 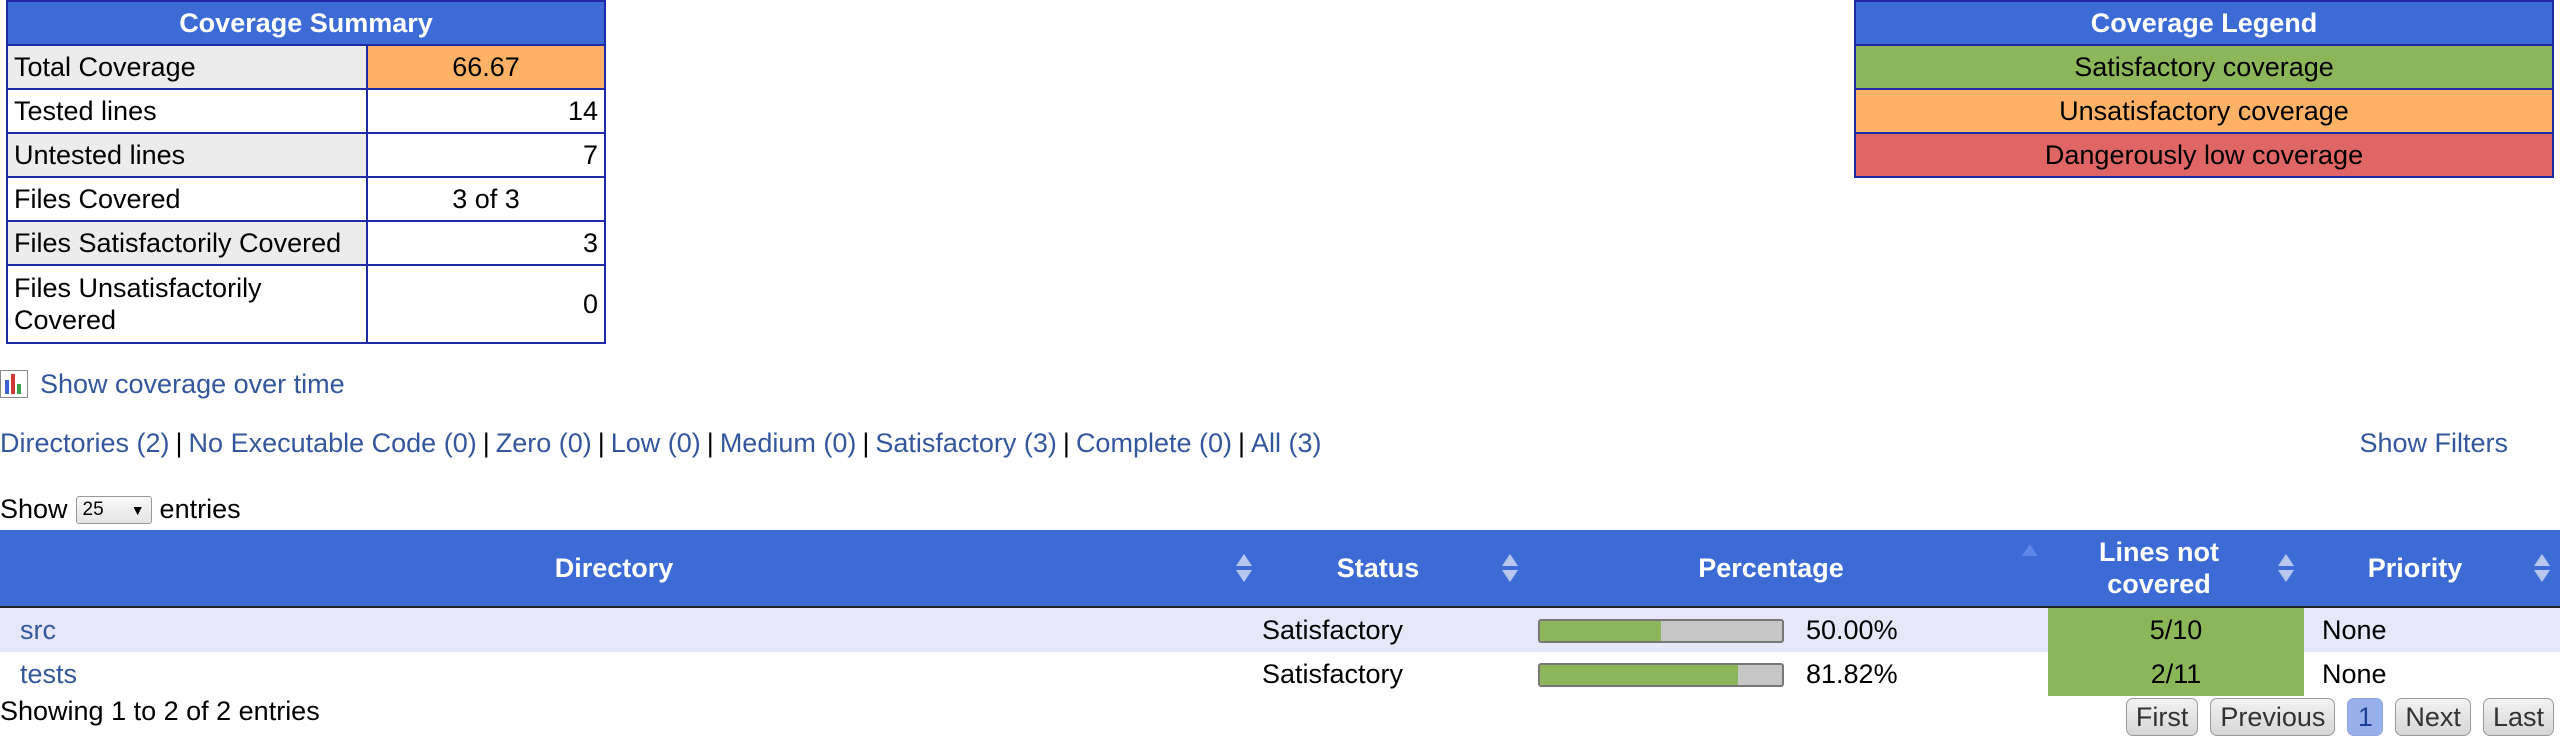 What do you see at coordinates (631, 629) in the screenshot?
I see `directory-cell: src` at bounding box center [631, 629].